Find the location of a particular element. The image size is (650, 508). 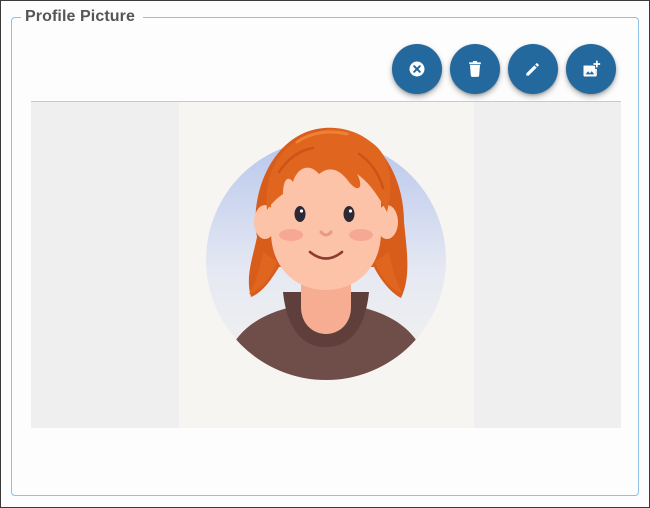

delete-button is located at coordinates (475, 69).